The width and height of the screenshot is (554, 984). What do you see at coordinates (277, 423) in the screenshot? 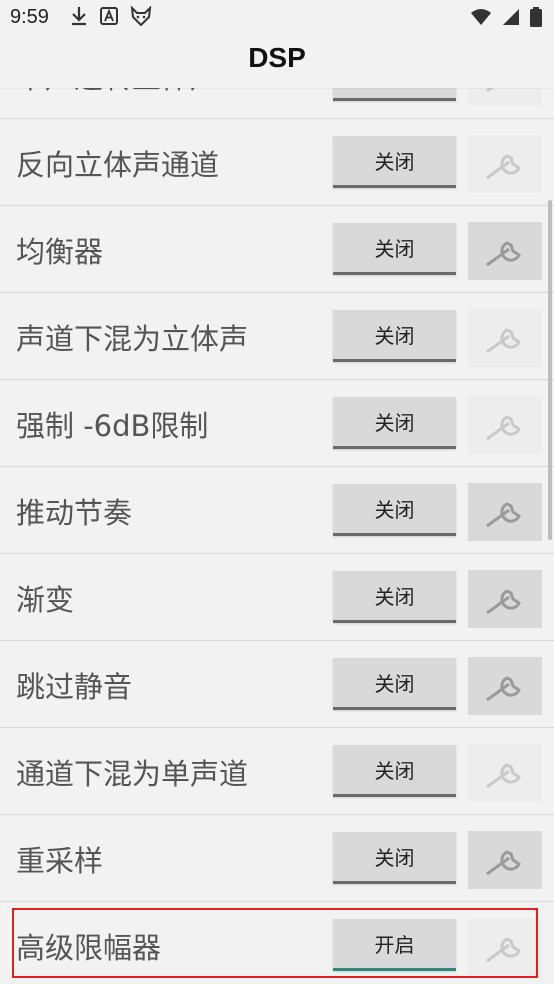
I see `list-item-force-6db-limit: 强制 -6dB限制 关闭` at bounding box center [277, 423].